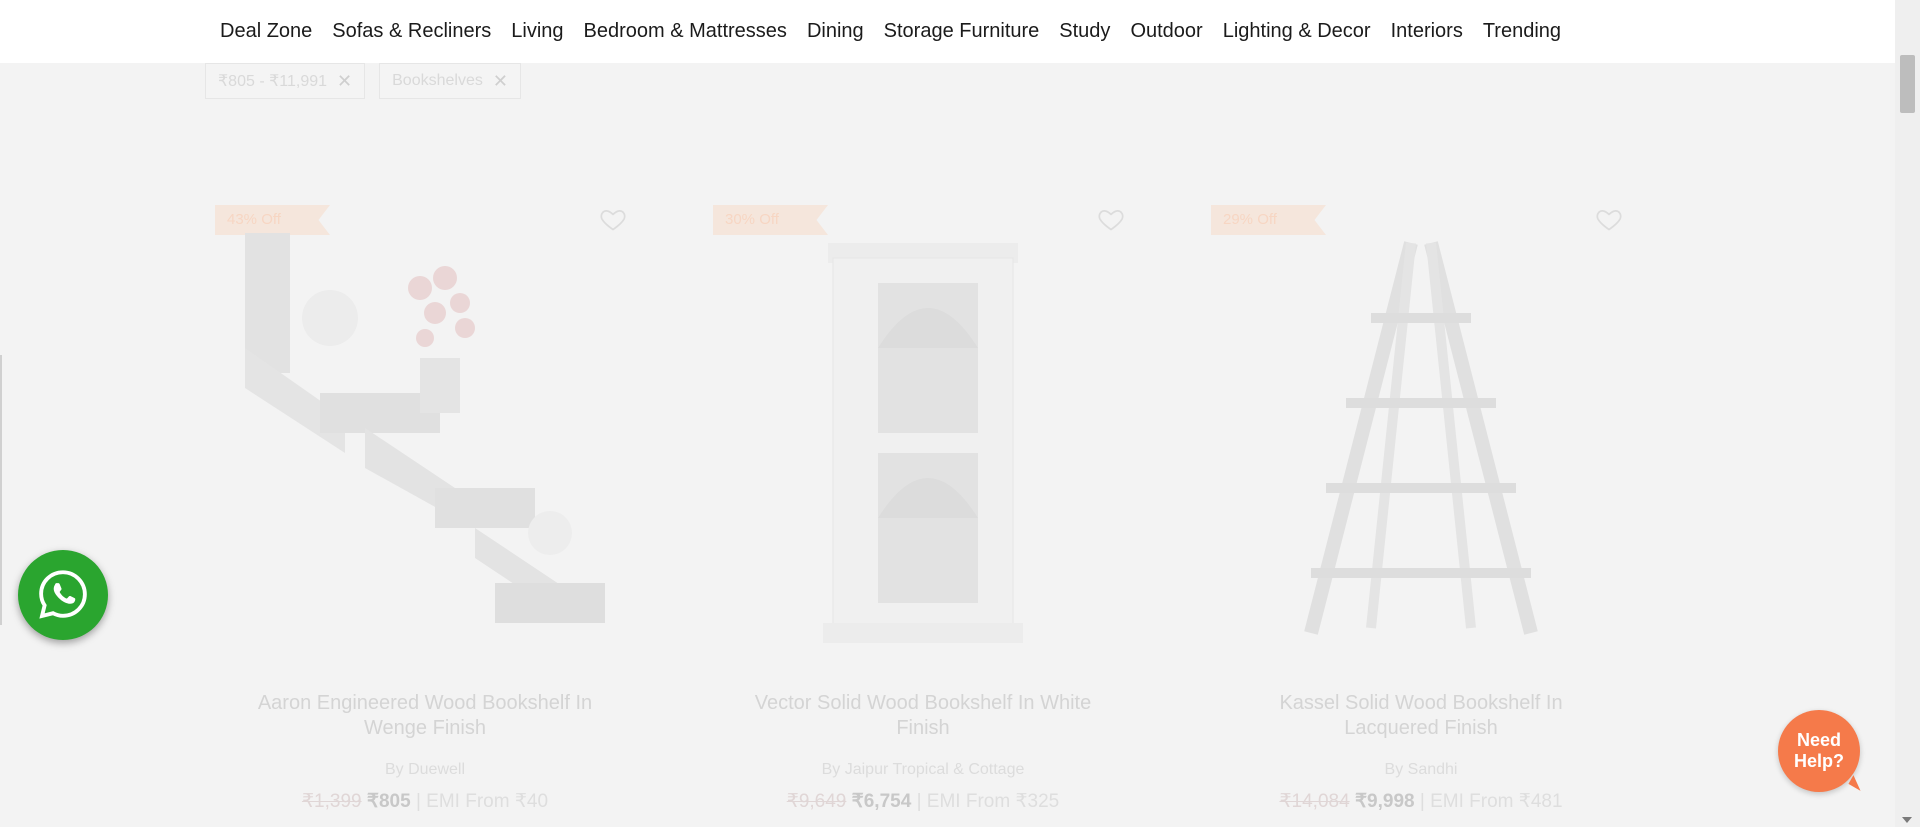  I want to click on nav-lighting-decor: Lighting & Decor, so click(1297, 31).